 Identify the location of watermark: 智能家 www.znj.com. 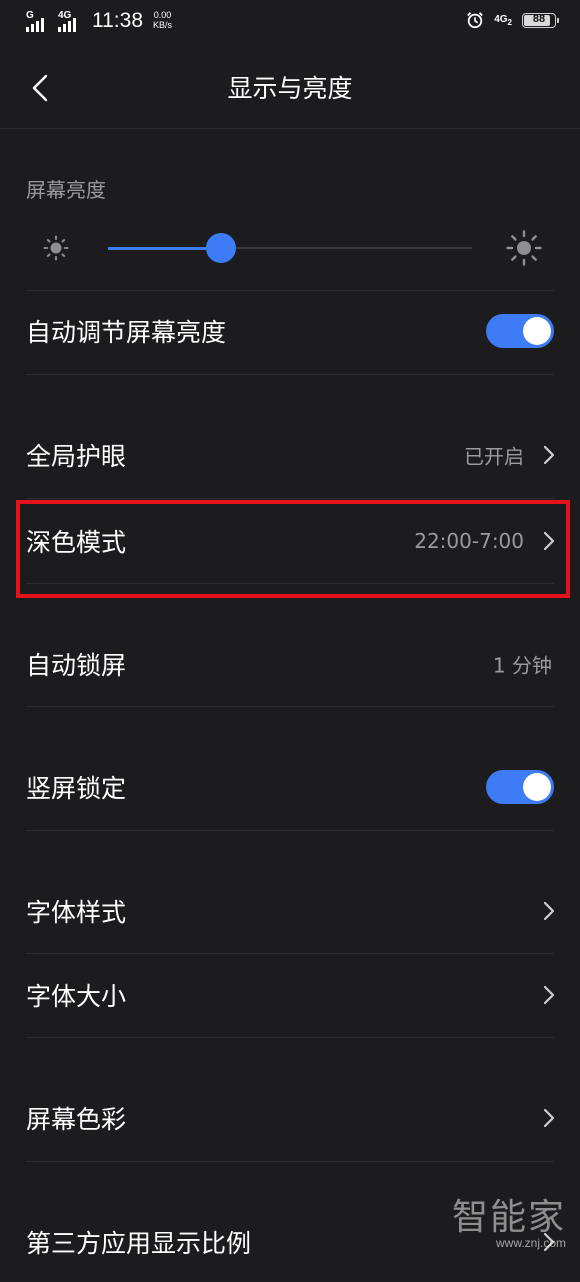
(508, 1224).